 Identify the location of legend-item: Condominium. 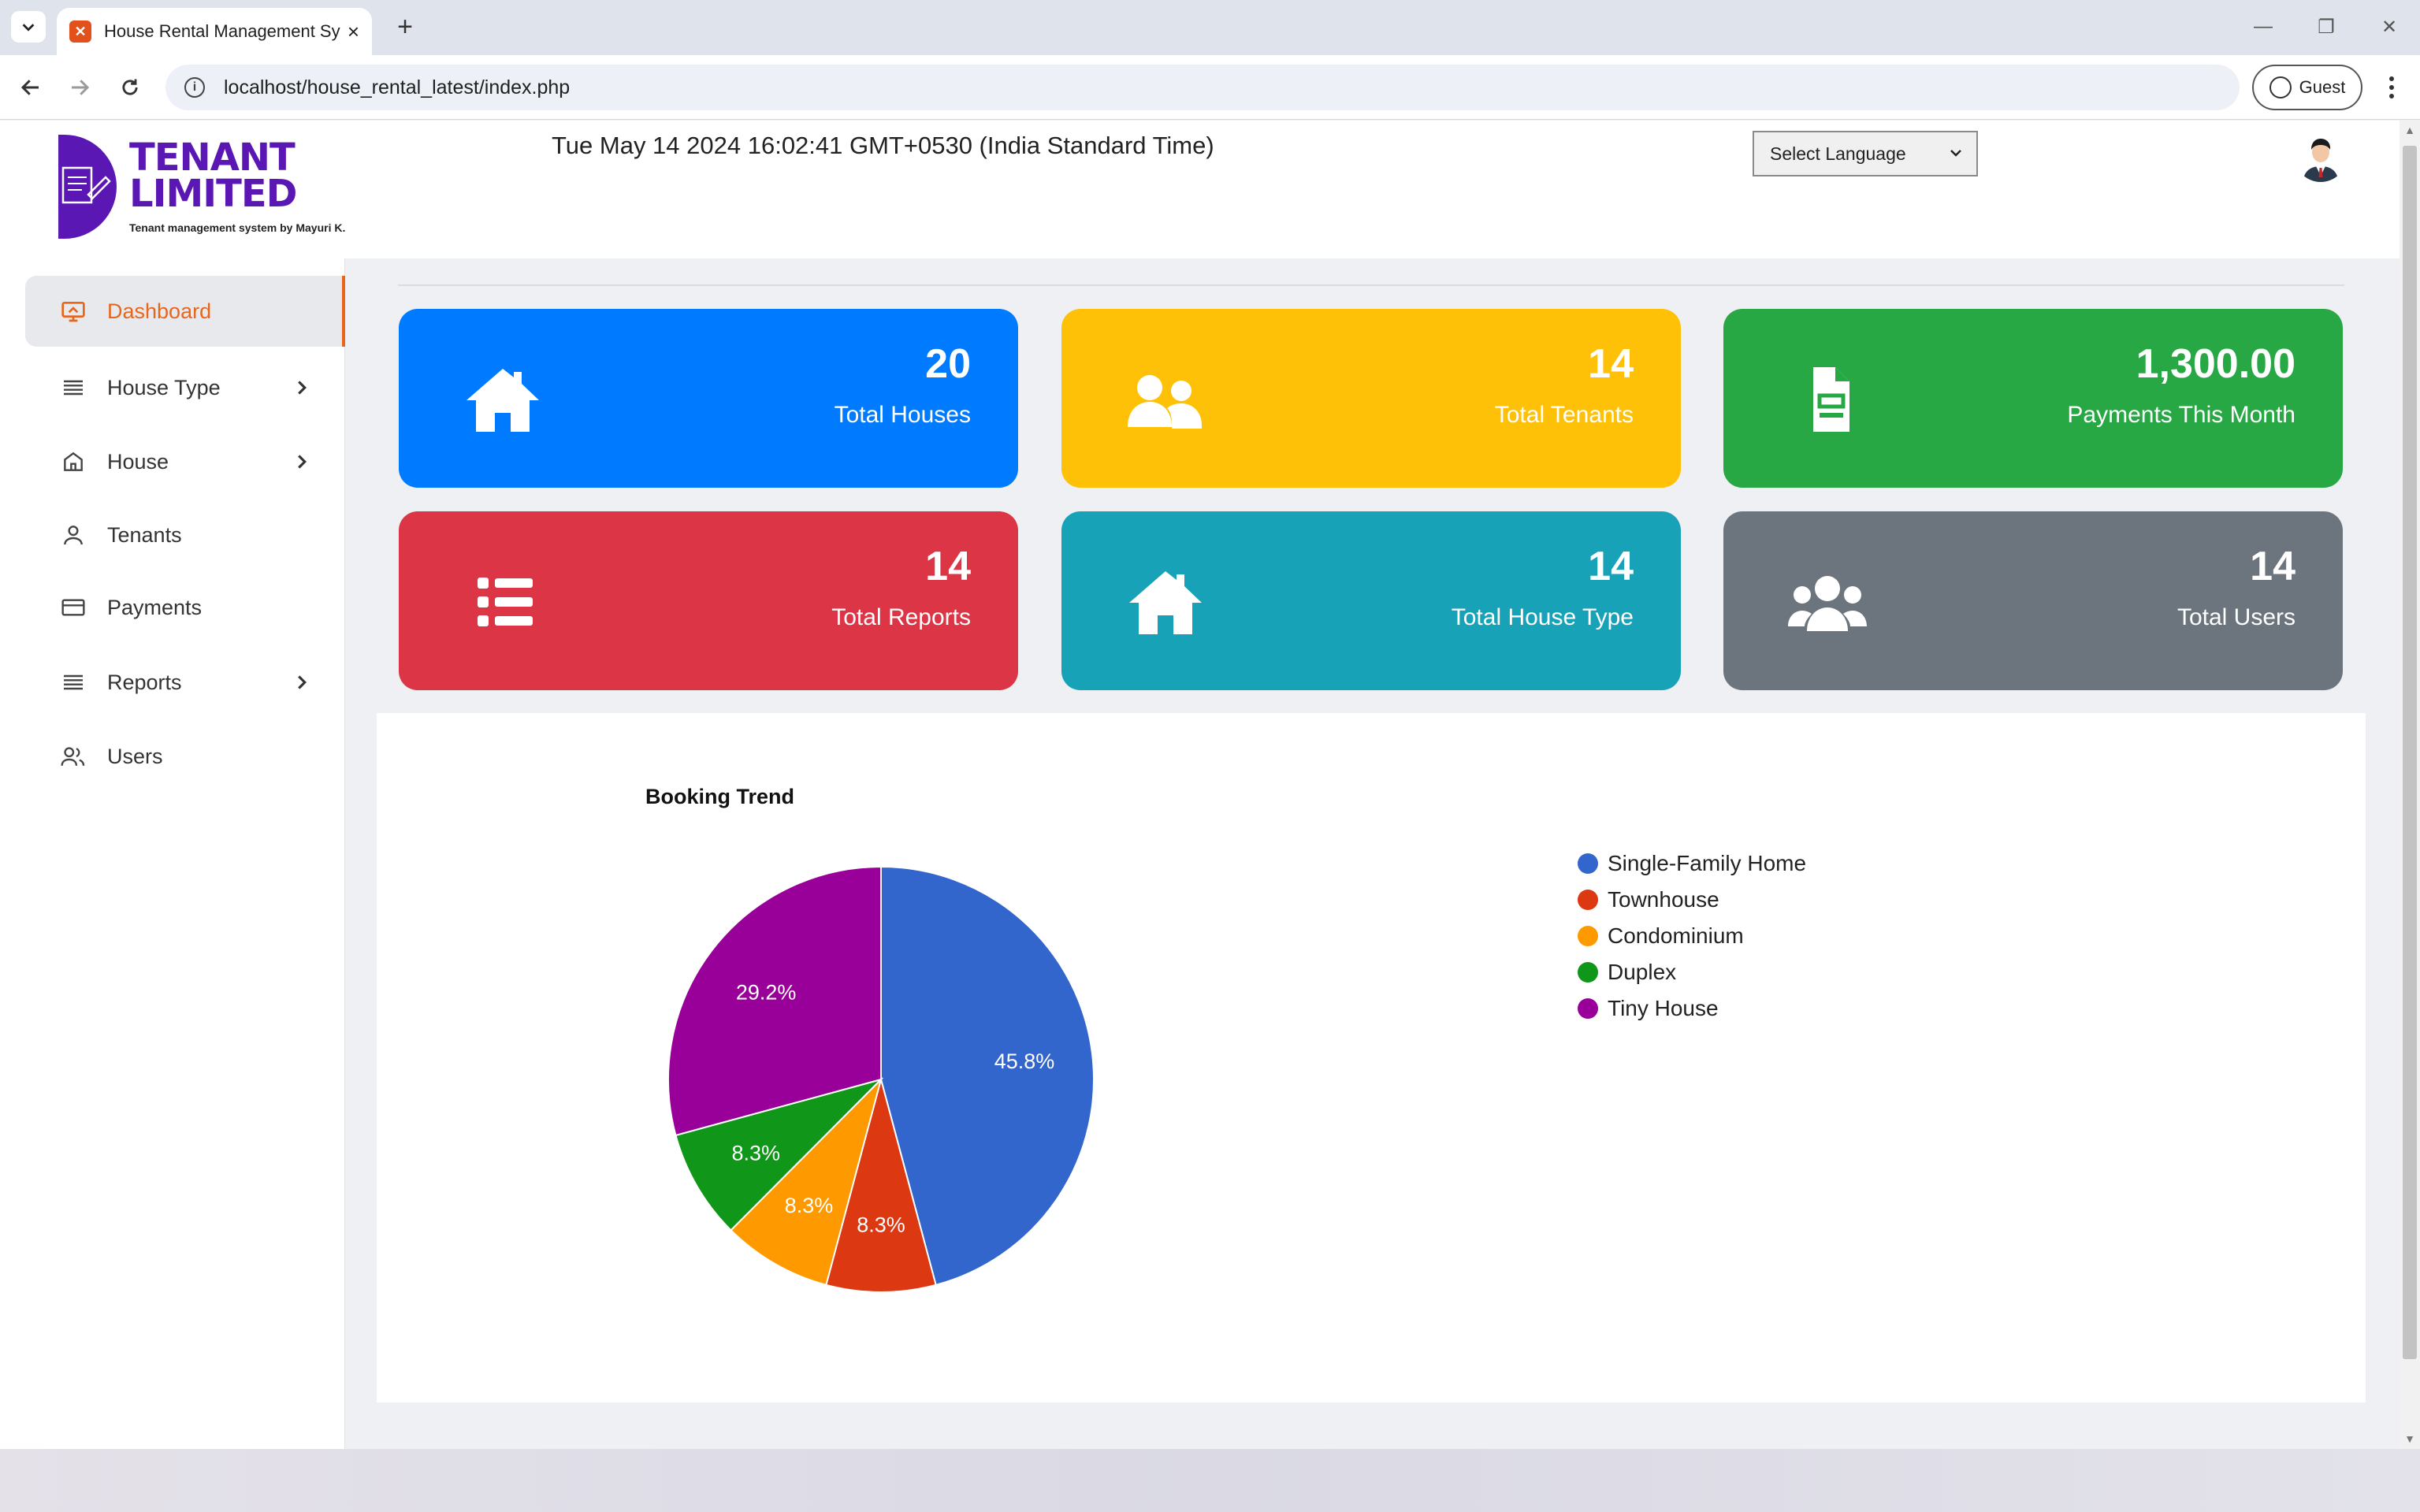
(1692, 936).